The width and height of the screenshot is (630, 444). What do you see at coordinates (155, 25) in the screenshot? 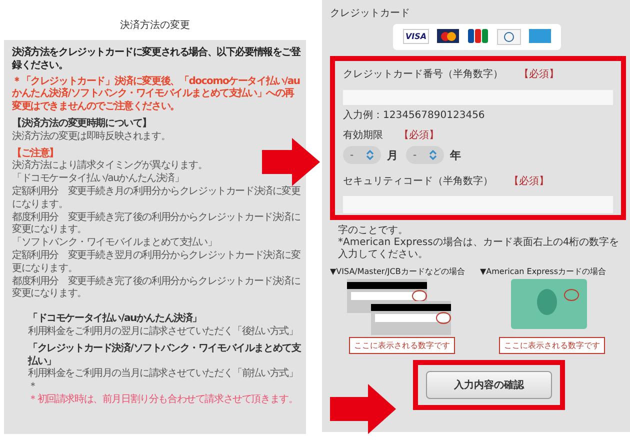
I see `page-title: 決済方法の変更` at bounding box center [155, 25].